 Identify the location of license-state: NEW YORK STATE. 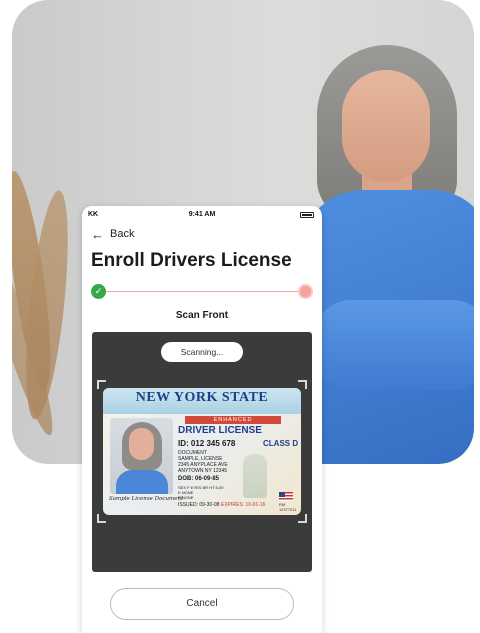
(202, 397).